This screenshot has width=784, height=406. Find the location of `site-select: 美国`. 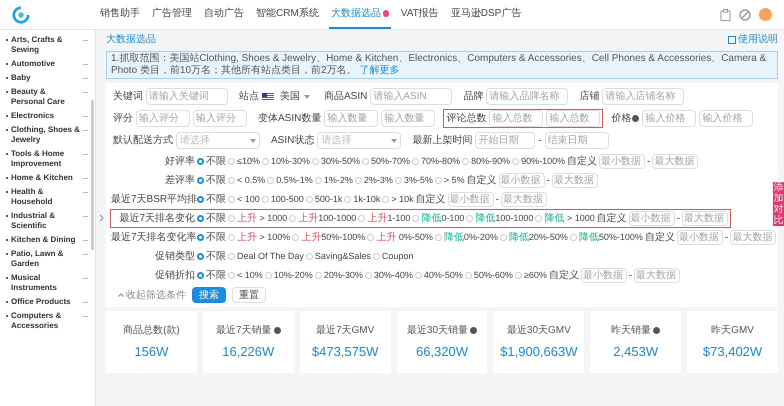

site-select: 美国 is located at coordinates (295, 96).